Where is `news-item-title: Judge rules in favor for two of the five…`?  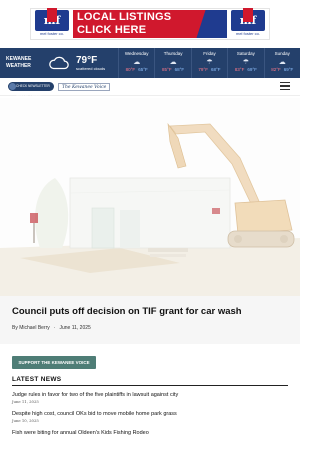
news-item-title: Judge rules in favor for two of the five… is located at coordinates (156, 395).